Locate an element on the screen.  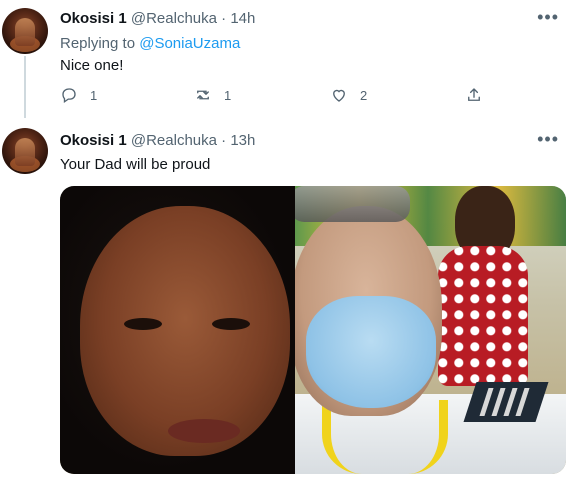
photo-epaulette is located at coordinates (506, 402).